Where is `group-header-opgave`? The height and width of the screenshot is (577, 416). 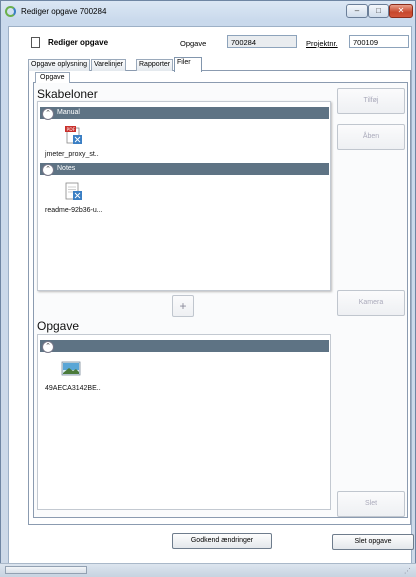
group-header-opgave is located at coordinates (184, 346).